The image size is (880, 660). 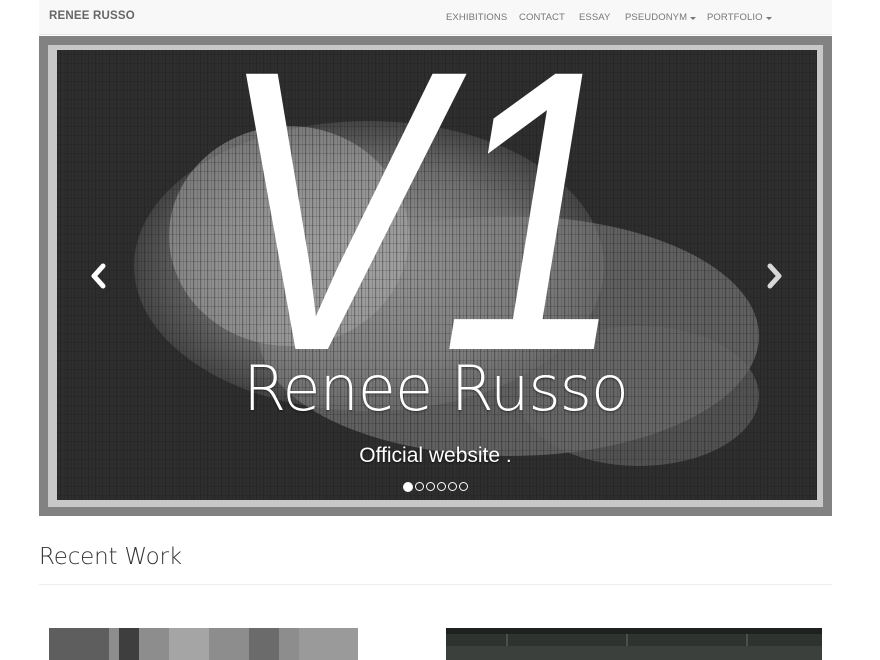 I want to click on chevron-left-icon, so click(x=98, y=276).